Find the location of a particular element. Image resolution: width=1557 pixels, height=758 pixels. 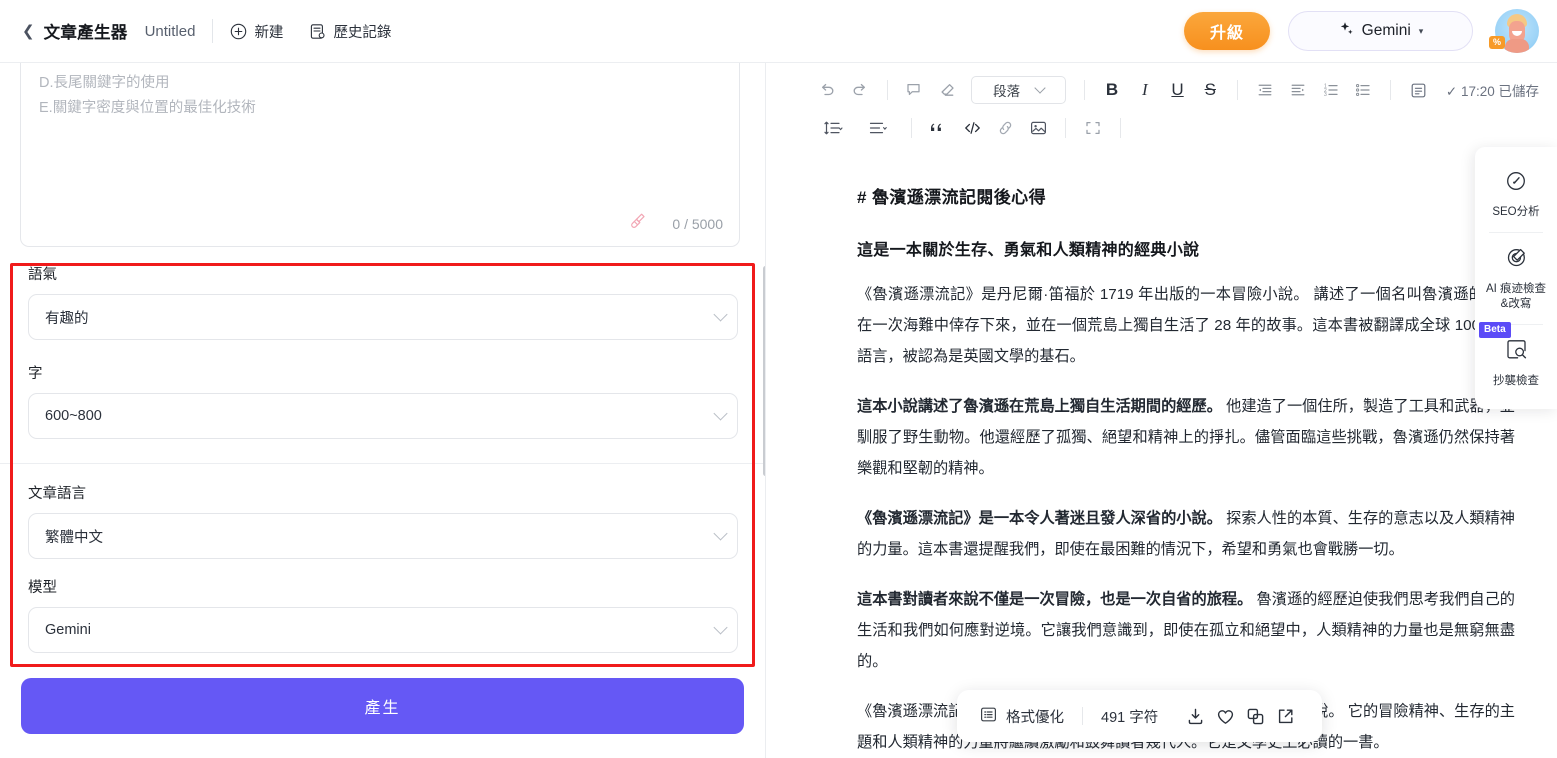

fields-divider is located at coordinates (382, 463).